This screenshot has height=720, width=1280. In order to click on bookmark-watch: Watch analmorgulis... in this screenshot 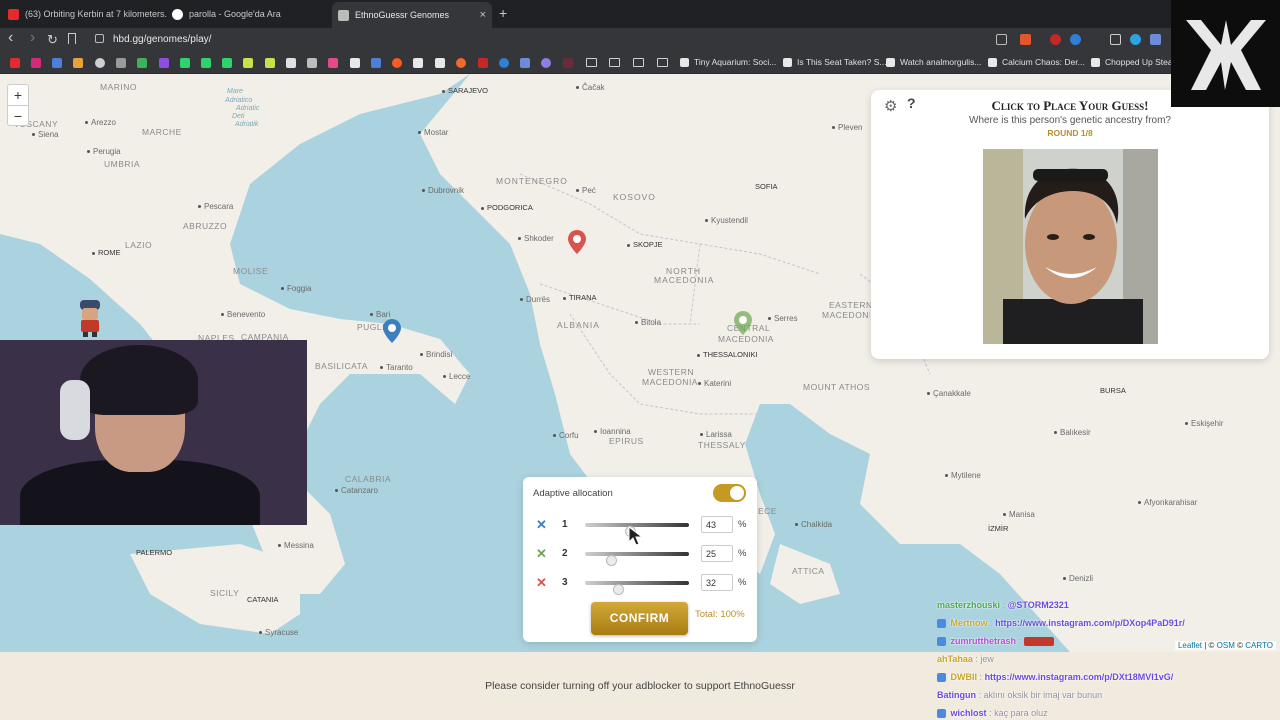, I will do `click(933, 62)`.